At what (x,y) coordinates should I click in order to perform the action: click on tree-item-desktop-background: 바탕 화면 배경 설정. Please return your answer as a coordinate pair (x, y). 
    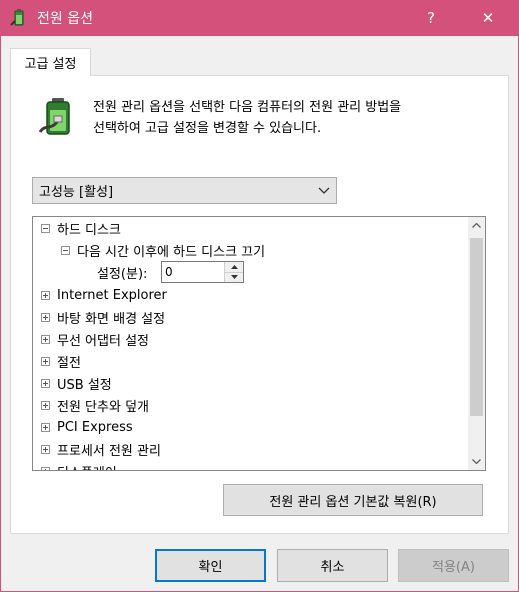
    Looking at the image, I should click on (103, 317).